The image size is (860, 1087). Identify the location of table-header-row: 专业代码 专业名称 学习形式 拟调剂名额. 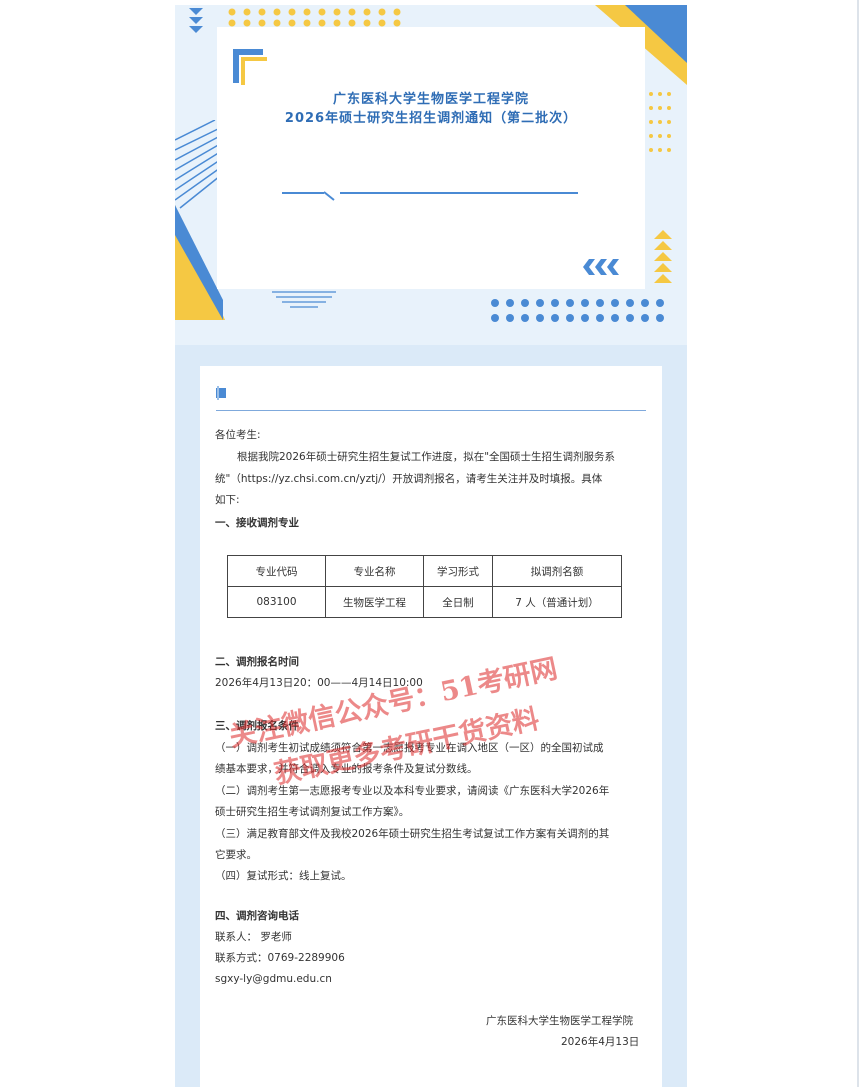
(424, 571).